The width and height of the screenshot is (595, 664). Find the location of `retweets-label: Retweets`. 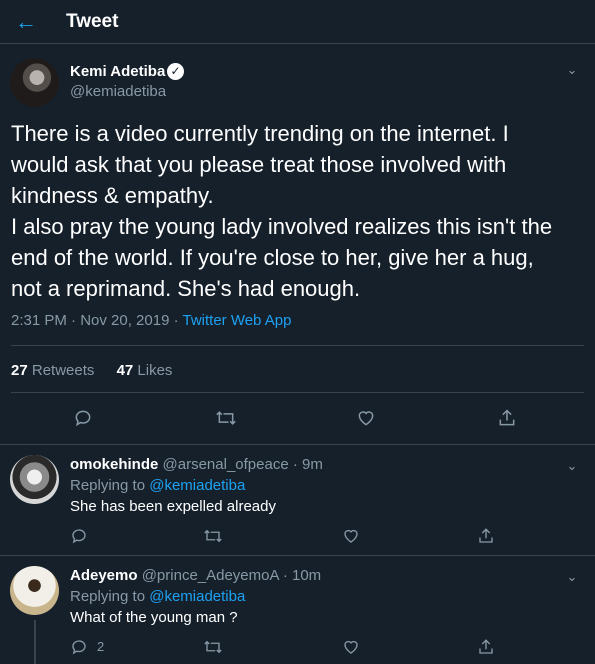

retweets-label: Retweets is located at coordinates (61, 370).